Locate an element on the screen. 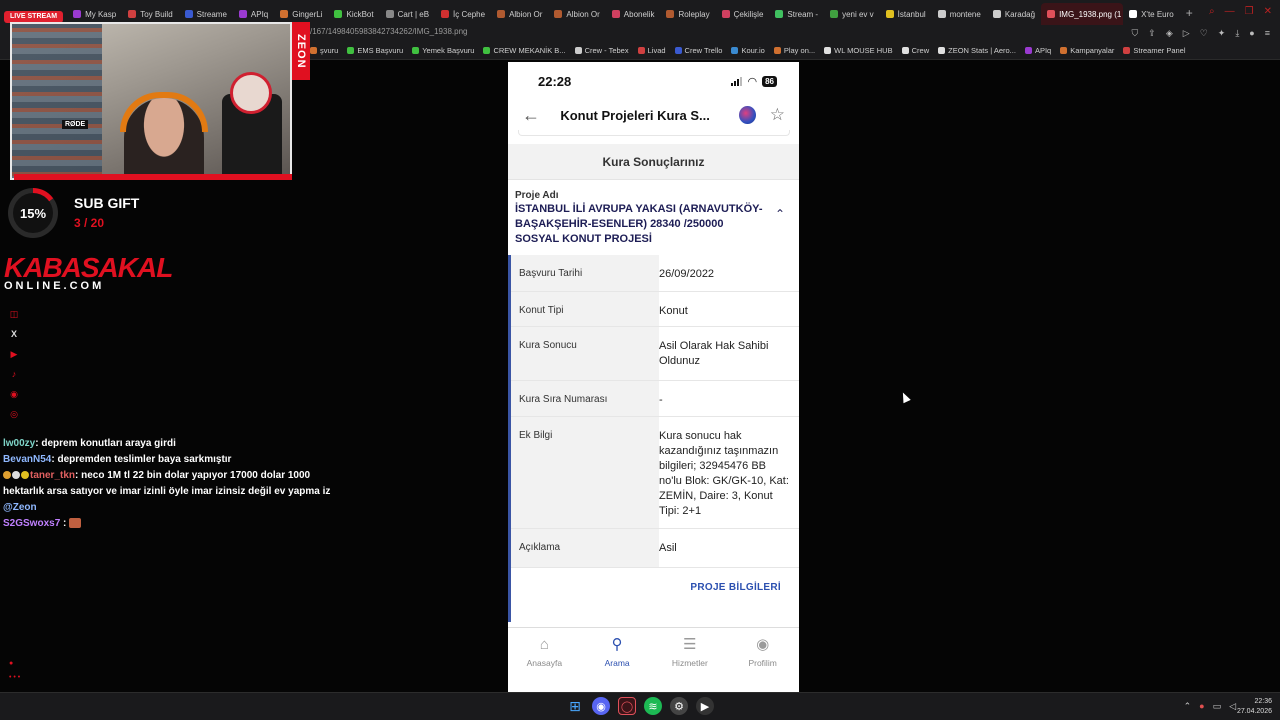 This screenshot has width=1280, height=720. browser-tab: Çekilişle is located at coordinates (743, 14).